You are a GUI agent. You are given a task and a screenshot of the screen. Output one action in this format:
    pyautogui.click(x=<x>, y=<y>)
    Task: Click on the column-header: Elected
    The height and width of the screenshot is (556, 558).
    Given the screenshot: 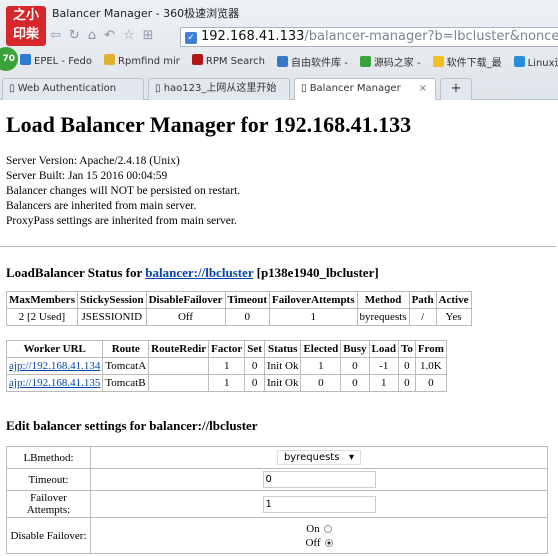 What is the action you would take?
    pyautogui.click(x=321, y=349)
    